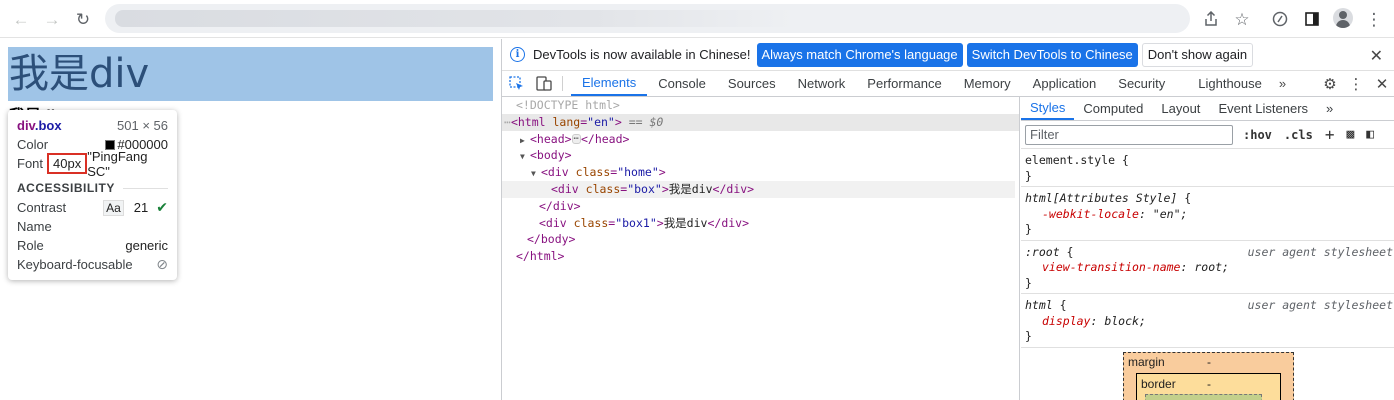  I want to click on body-close: </body>, so click(551, 239).